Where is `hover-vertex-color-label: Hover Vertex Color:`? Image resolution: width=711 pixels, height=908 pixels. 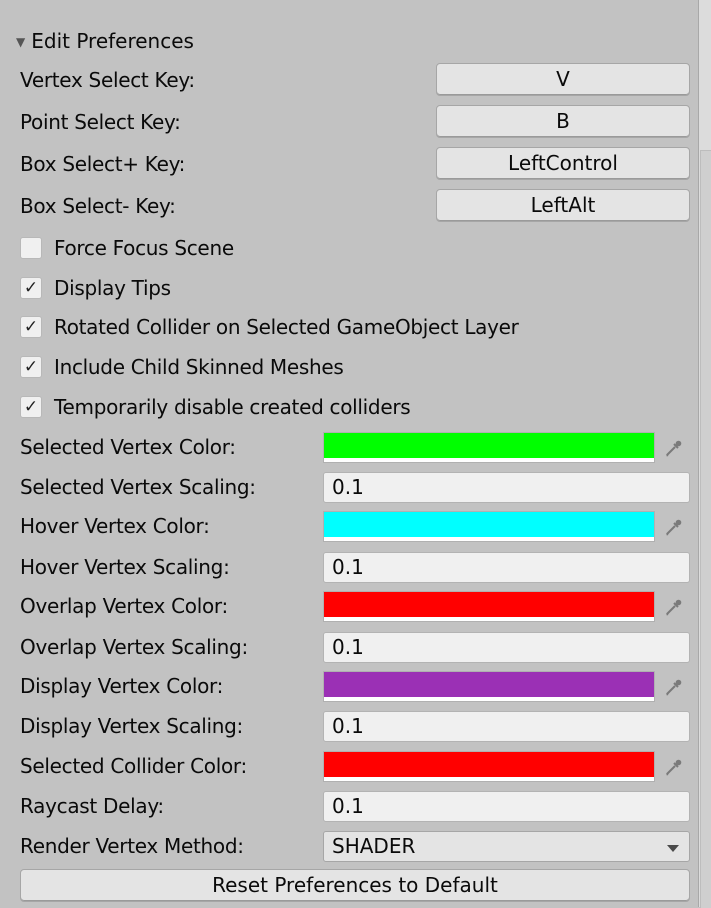 hover-vertex-color-label: Hover Vertex Color: is located at coordinates (115, 526).